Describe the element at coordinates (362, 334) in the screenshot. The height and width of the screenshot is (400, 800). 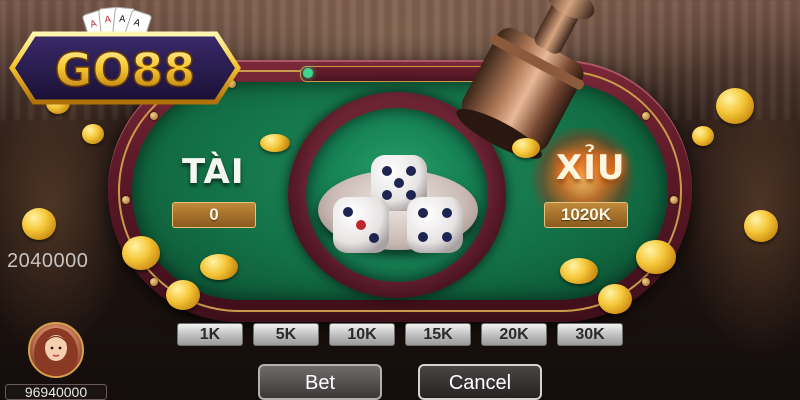
I see `chip-10k-button: 10K` at that location.